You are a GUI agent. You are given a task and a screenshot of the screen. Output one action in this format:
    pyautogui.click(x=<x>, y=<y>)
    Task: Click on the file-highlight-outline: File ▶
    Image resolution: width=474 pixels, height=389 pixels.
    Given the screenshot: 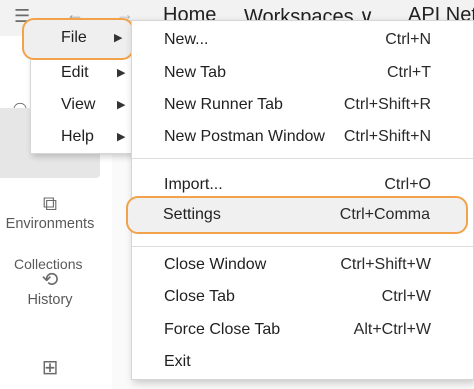 What is the action you would take?
    pyautogui.click(x=78, y=39)
    